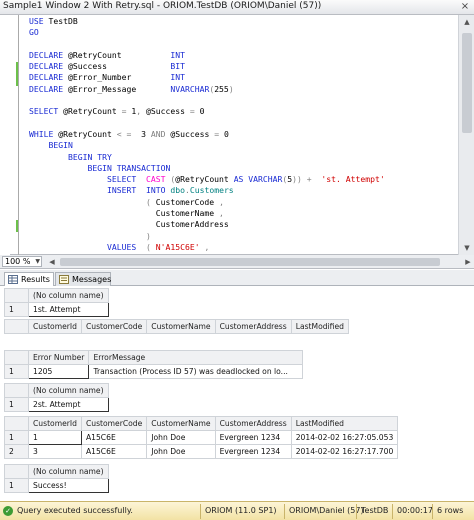 Image resolution: width=474 pixels, height=520 pixels. Describe the element at coordinates (242, 21) in the screenshot. I see `code-line: USE TestDB` at that location.